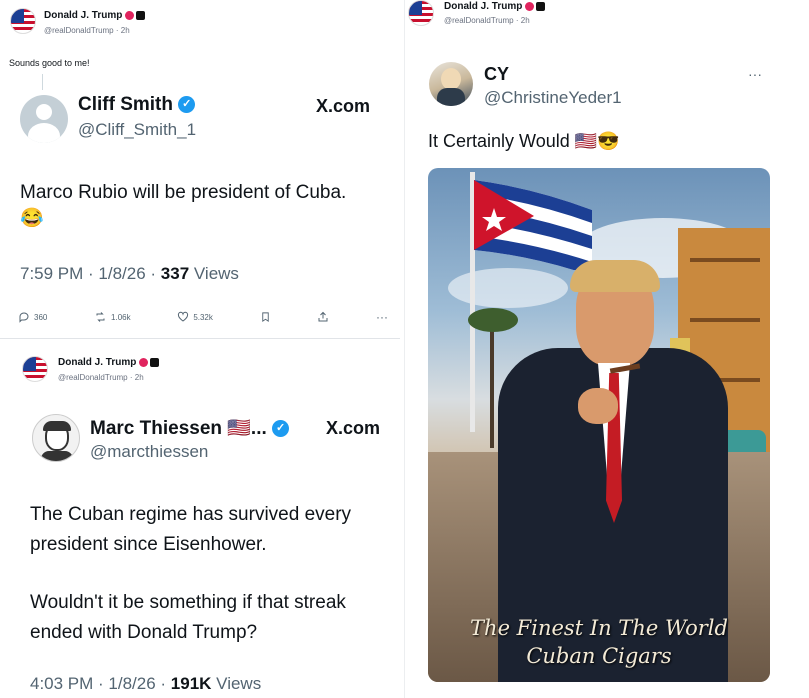 Image resolution: width=809 pixels, height=698 pixels. Describe the element at coordinates (32, 317) in the screenshot. I see `reply-button: 360` at that location.